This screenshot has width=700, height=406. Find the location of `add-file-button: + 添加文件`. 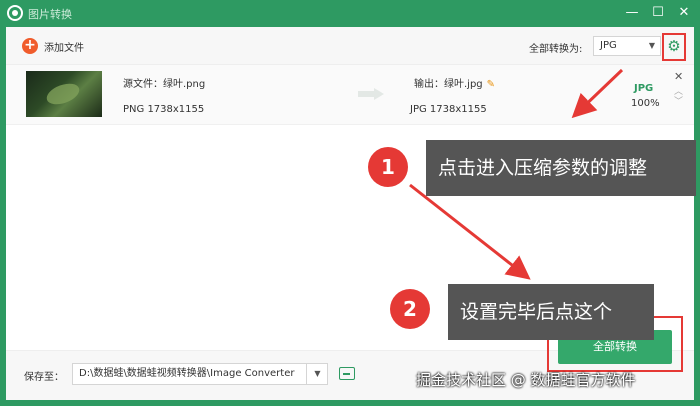

add-file-button: + 添加文件 is located at coordinates (53, 46).